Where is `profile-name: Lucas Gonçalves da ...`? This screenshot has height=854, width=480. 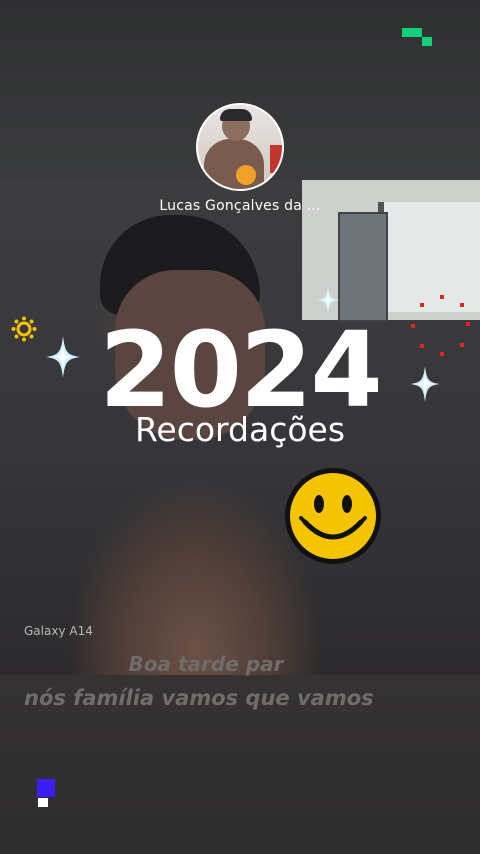 profile-name: Lucas Gonçalves da ... is located at coordinates (240, 206).